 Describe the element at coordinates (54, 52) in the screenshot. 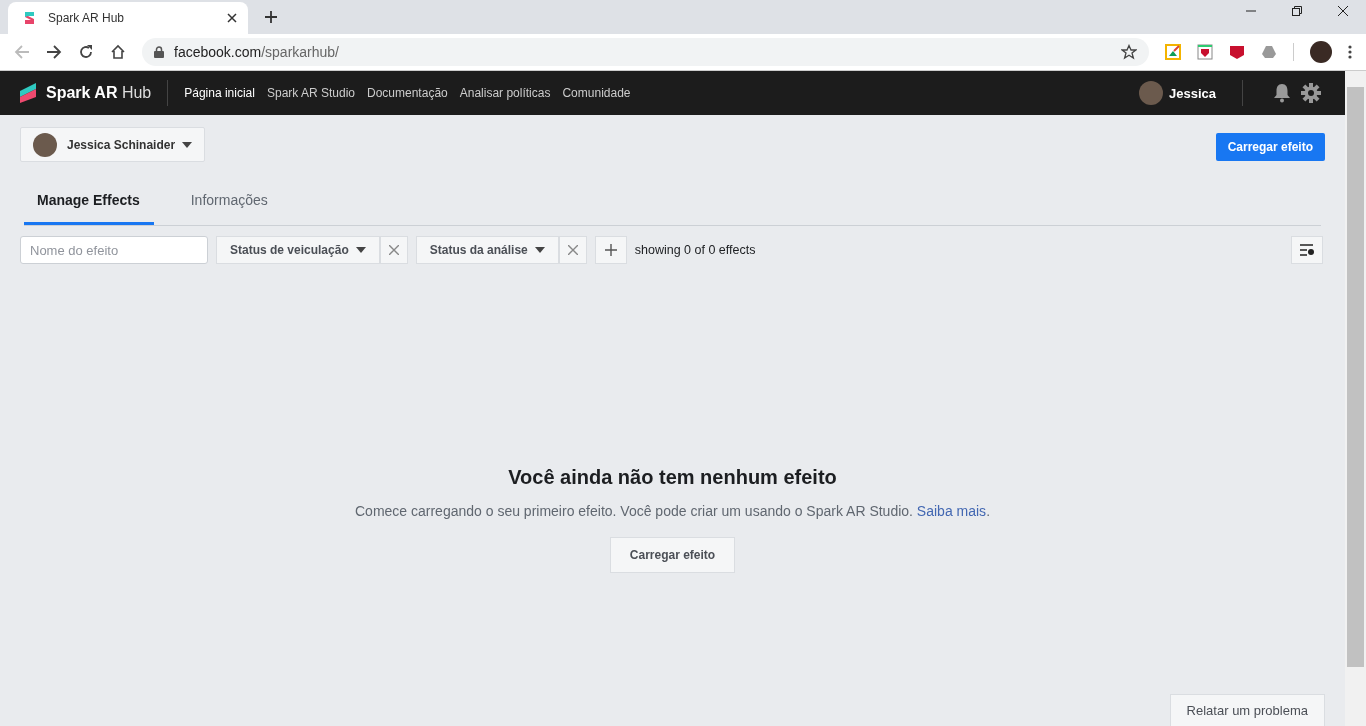

I see `forward-arrow-icon` at that location.